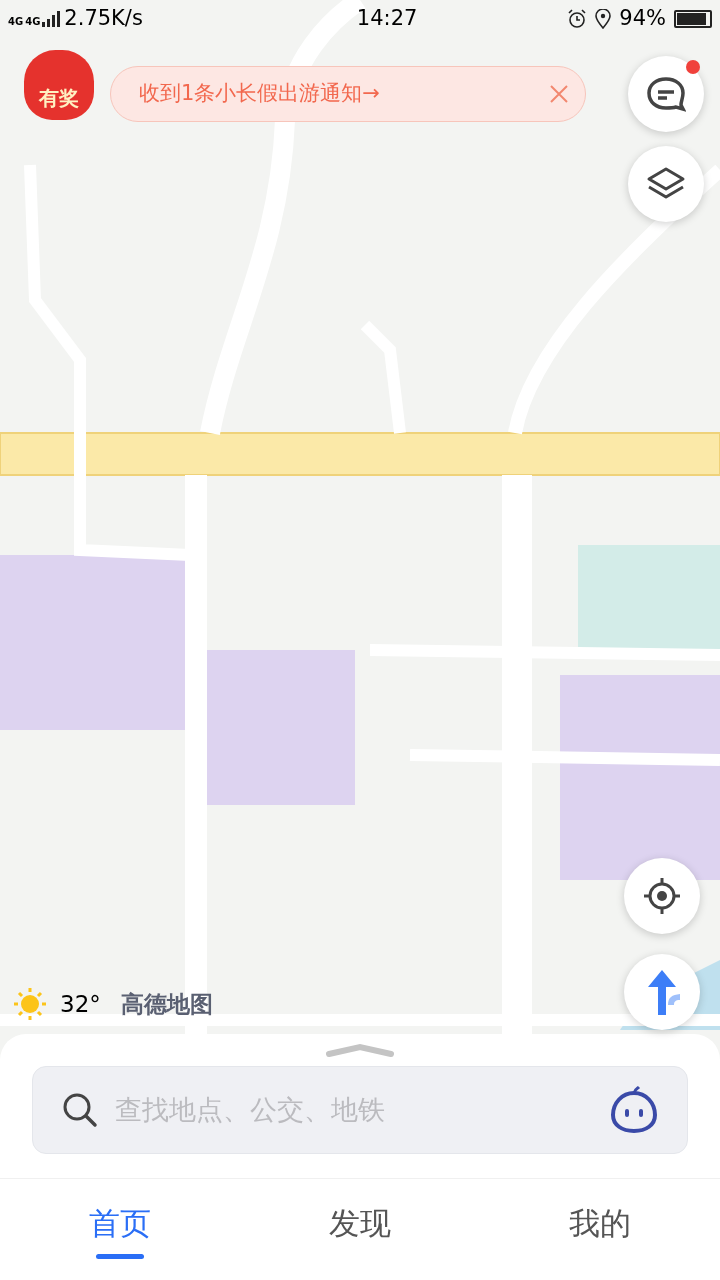 This screenshot has height=1280, width=720. What do you see at coordinates (80, 1110) in the screenshot?
I see `search-icon` at bounding box center [80, 1110].